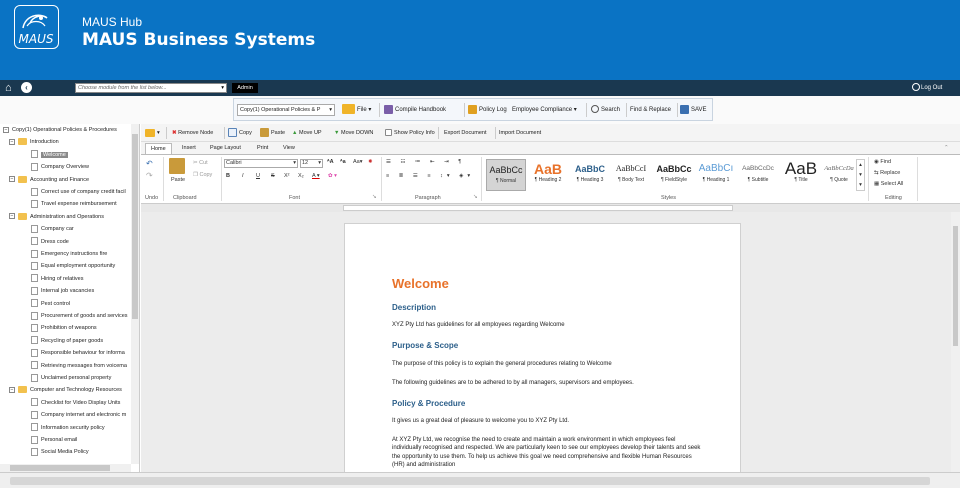  What do you see at coordinates (544, 110) in the screenshot?
I see `employee-compliance-menu: Employee Compliance ▾` at bounding box center [544, 110].